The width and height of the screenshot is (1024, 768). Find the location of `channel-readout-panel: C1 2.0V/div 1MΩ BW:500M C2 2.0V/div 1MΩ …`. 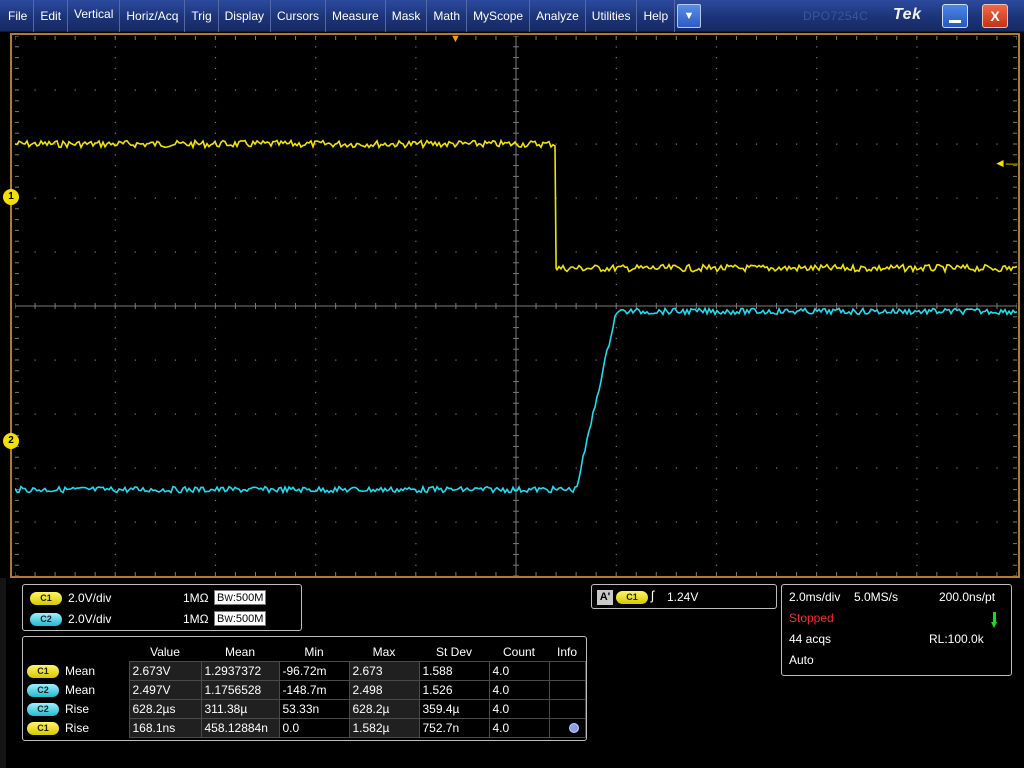

channel-readout-panel: C1 2.0V/div 1MΩ BW:500M C2 2.0V/div 1MΩ … is located at coordinates (162, 607).